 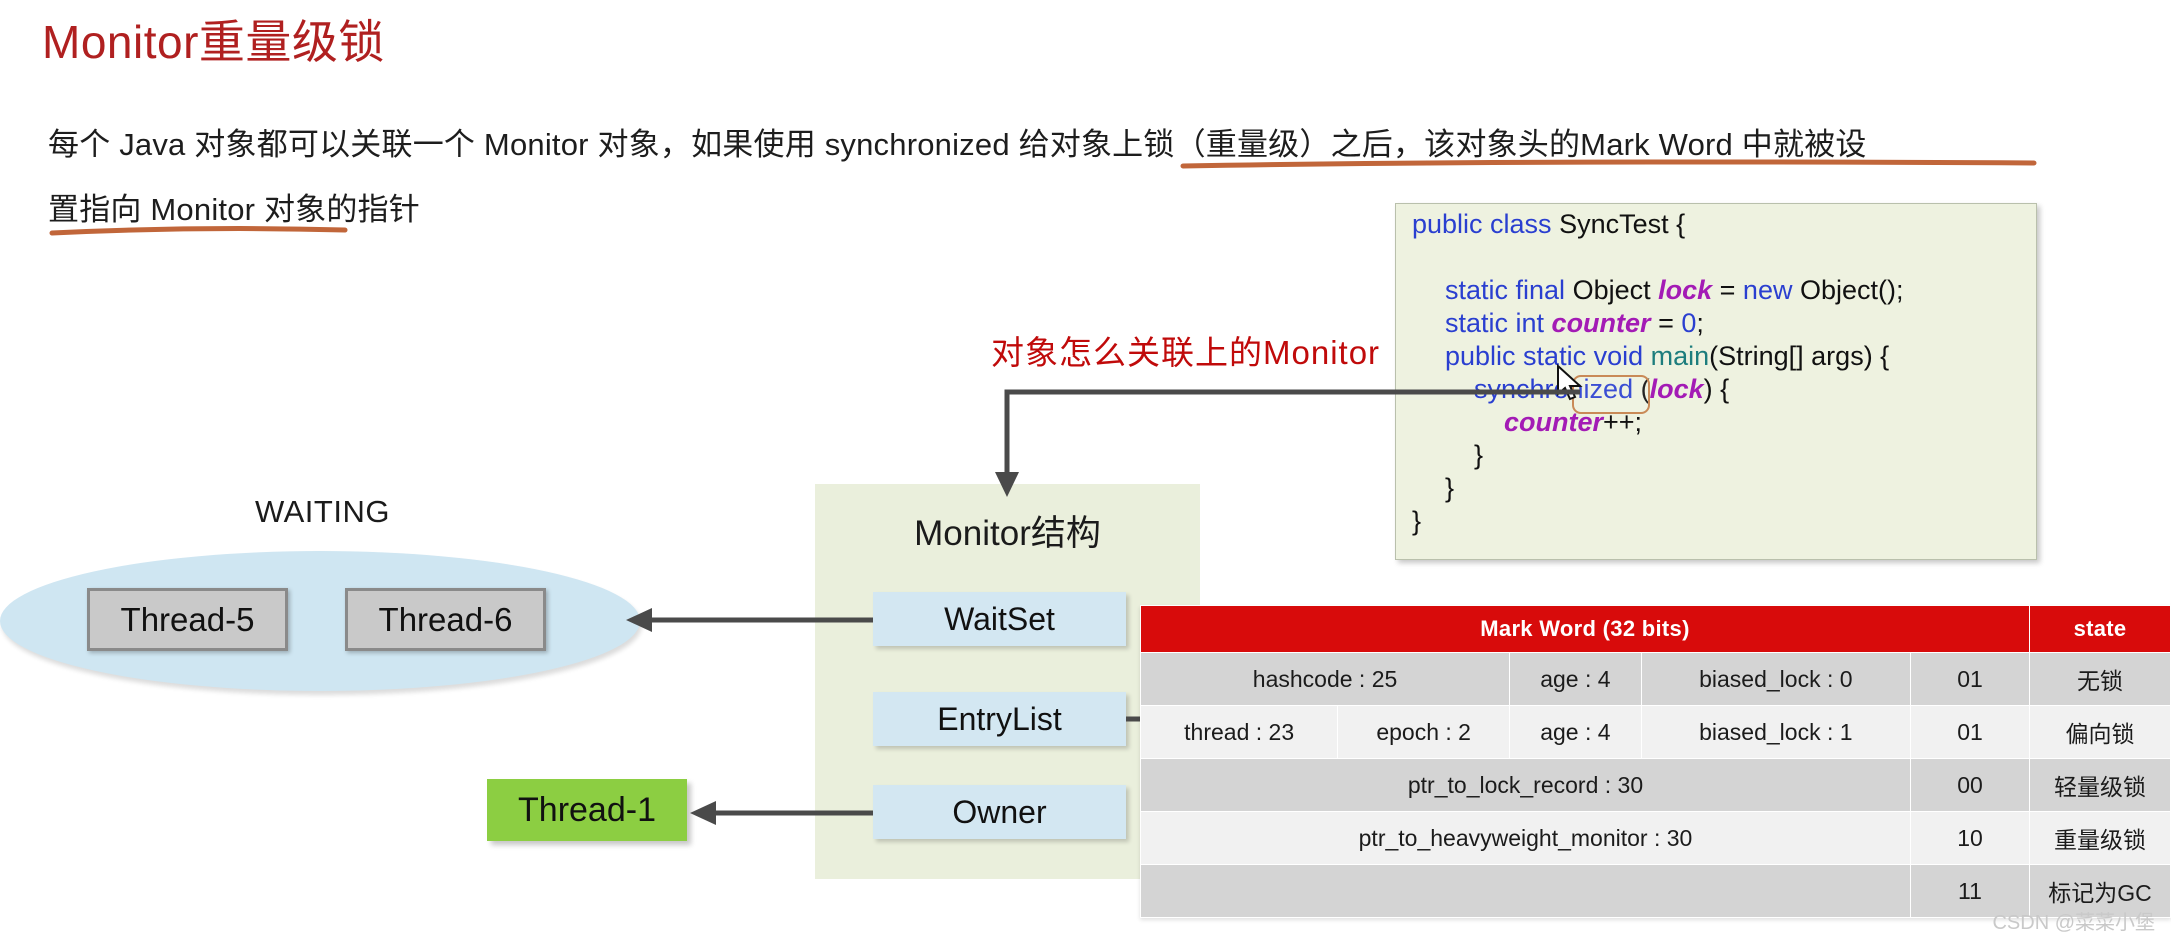 I want to click on code-line1-keyword: public class, so click(x=1482, y=224).